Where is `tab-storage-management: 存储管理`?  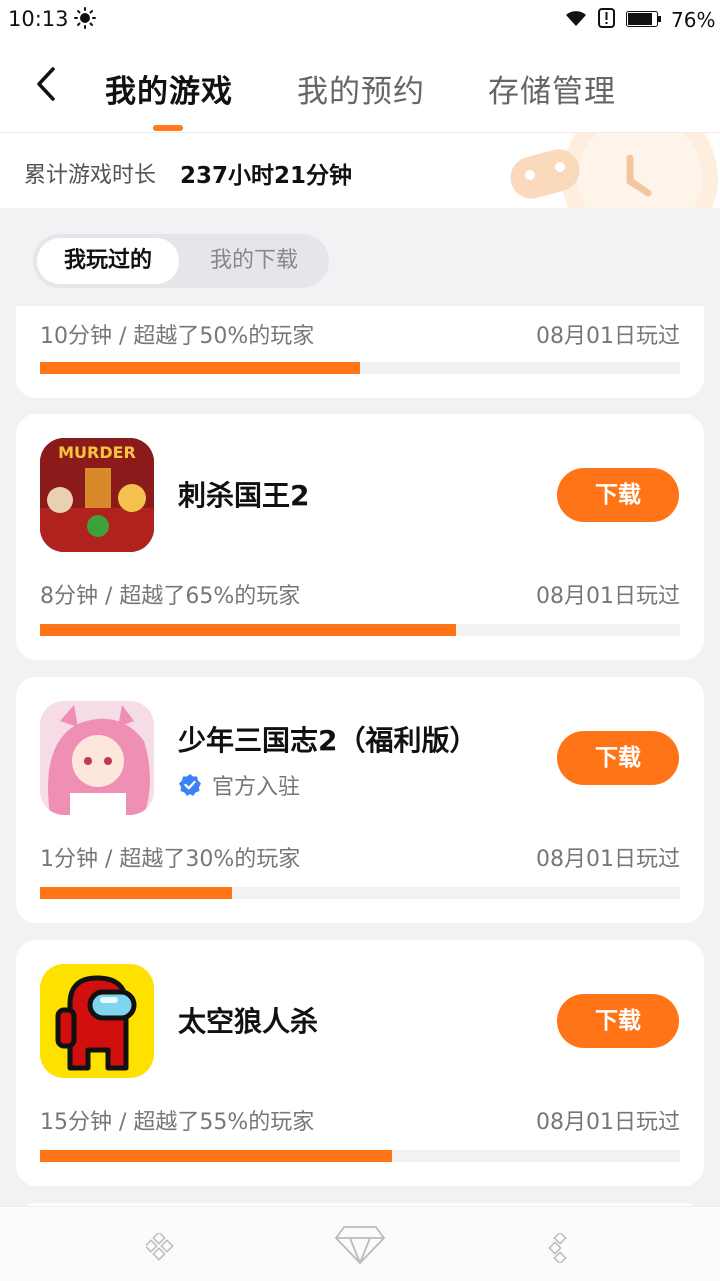 tab-storage-management: 存储管理 is located at coordinates (552, 88).